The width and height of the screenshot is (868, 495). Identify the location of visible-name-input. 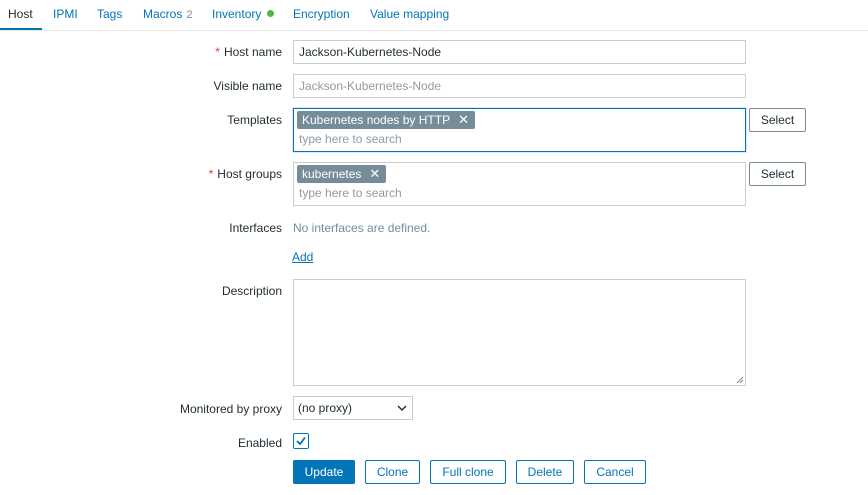
(519, 86).